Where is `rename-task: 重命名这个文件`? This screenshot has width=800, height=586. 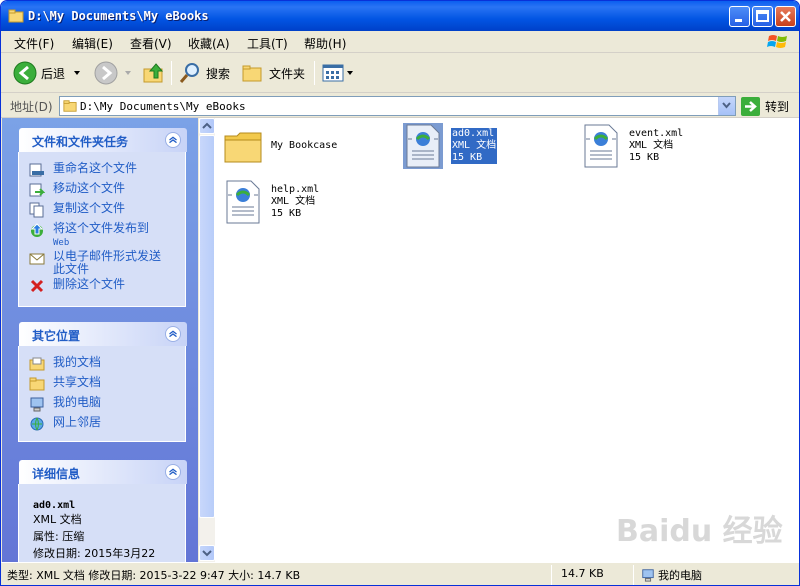 rename-task: 重命名这个文件 is located at coordinates (83, 170).